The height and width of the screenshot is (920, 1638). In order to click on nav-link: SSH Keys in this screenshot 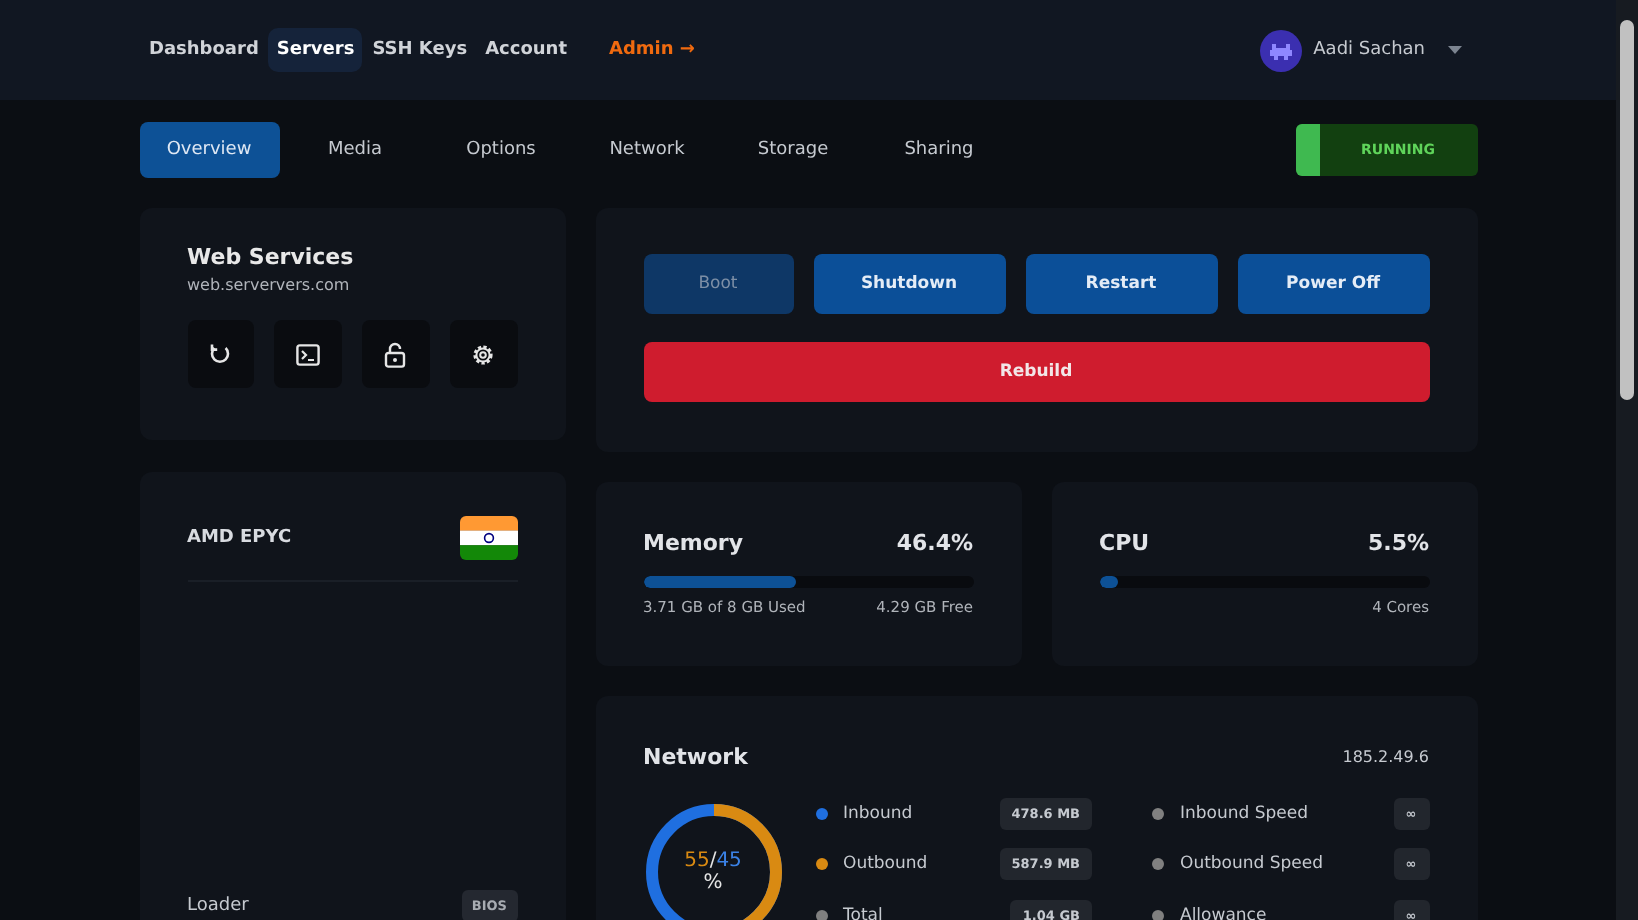, I will do `click(420, 50)`.